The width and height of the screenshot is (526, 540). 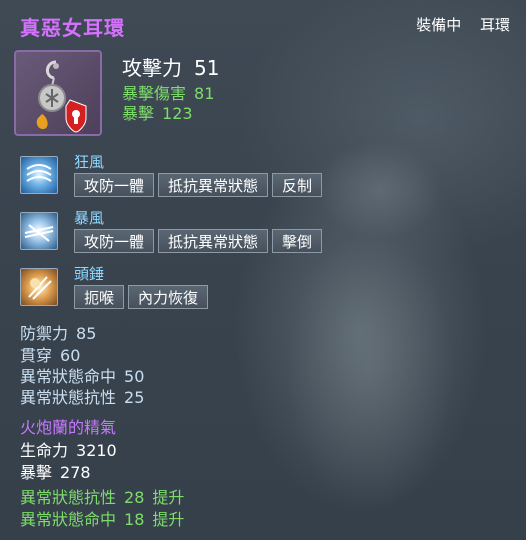 I want to click on stat-value: 278, so click(x=75, y=472).